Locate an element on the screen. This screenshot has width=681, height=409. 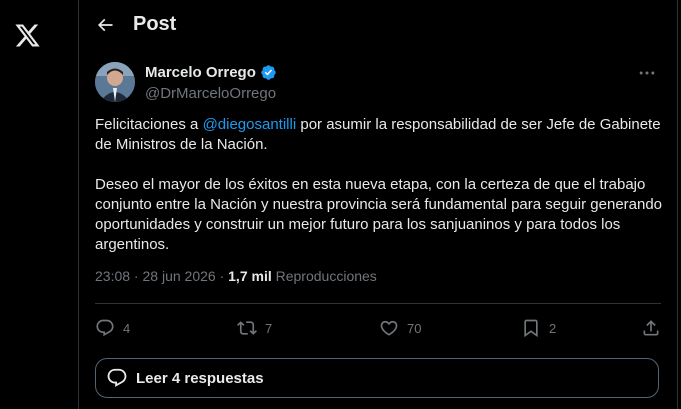
more-options-icon is located at coordinates (647, 73).